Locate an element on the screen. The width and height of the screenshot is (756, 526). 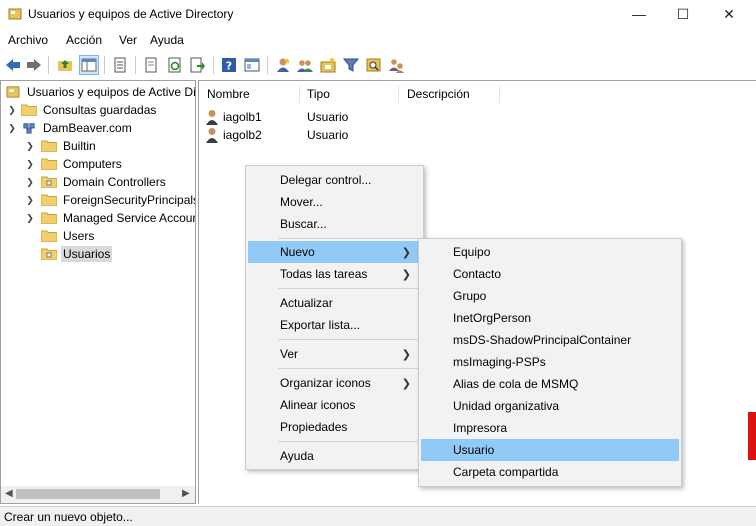
refresh-icon is located at coordinates (175, 65).